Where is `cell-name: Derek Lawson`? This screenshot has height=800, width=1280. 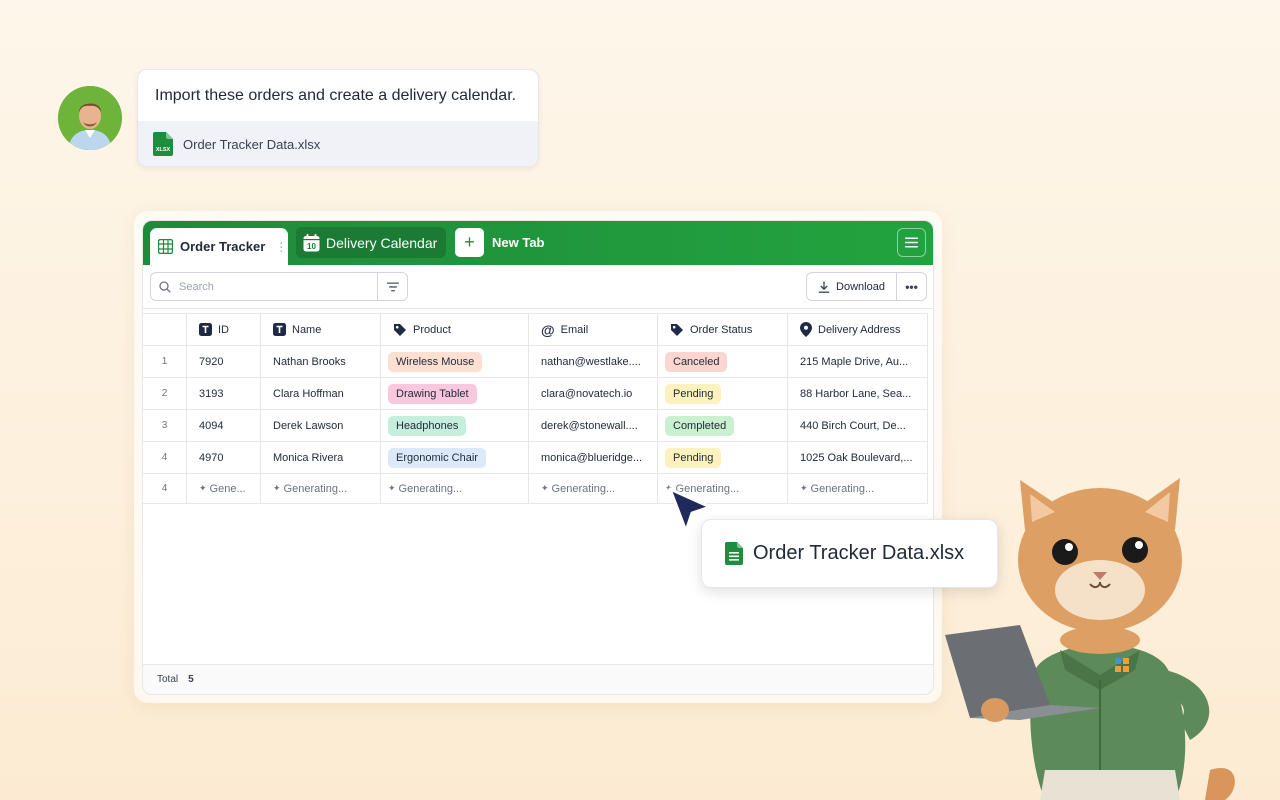
cell-name: Derek Lawson is located at coordinates (321, 425).